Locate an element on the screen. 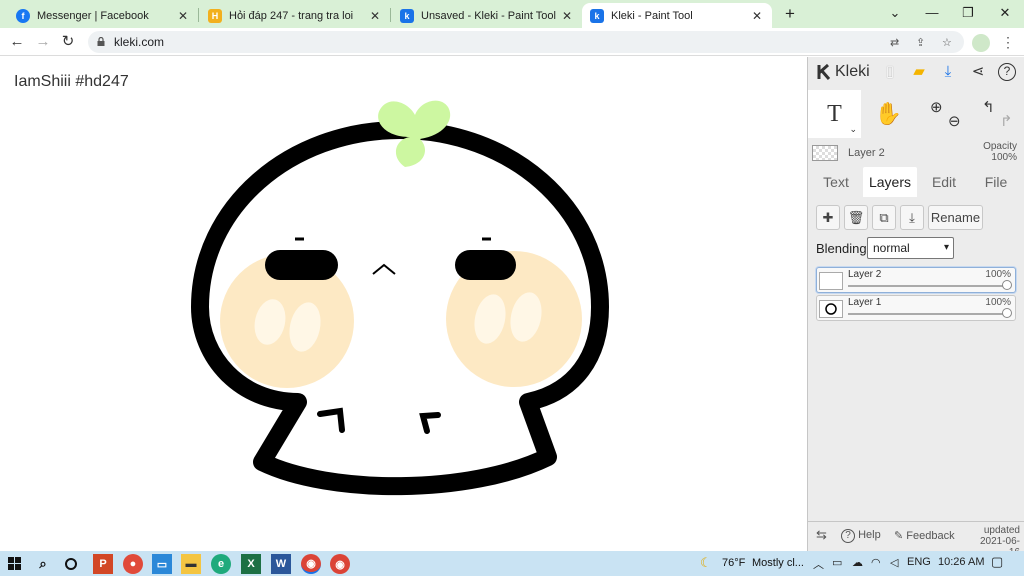  reload-button: ↻ is located at coordinates (68, 42).